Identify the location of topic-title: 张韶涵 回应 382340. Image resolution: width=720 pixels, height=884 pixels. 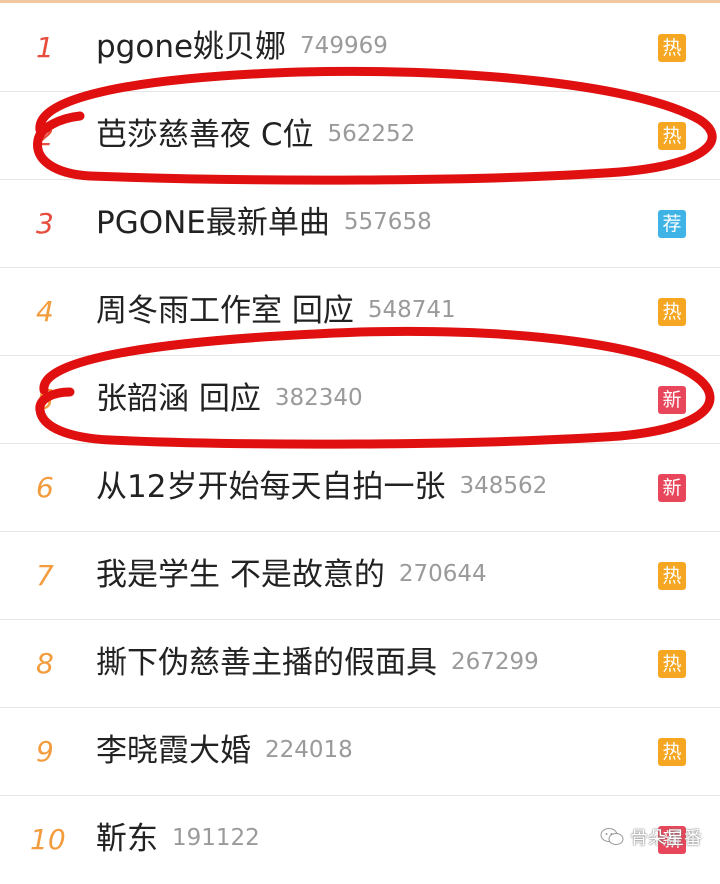
(229, 399).